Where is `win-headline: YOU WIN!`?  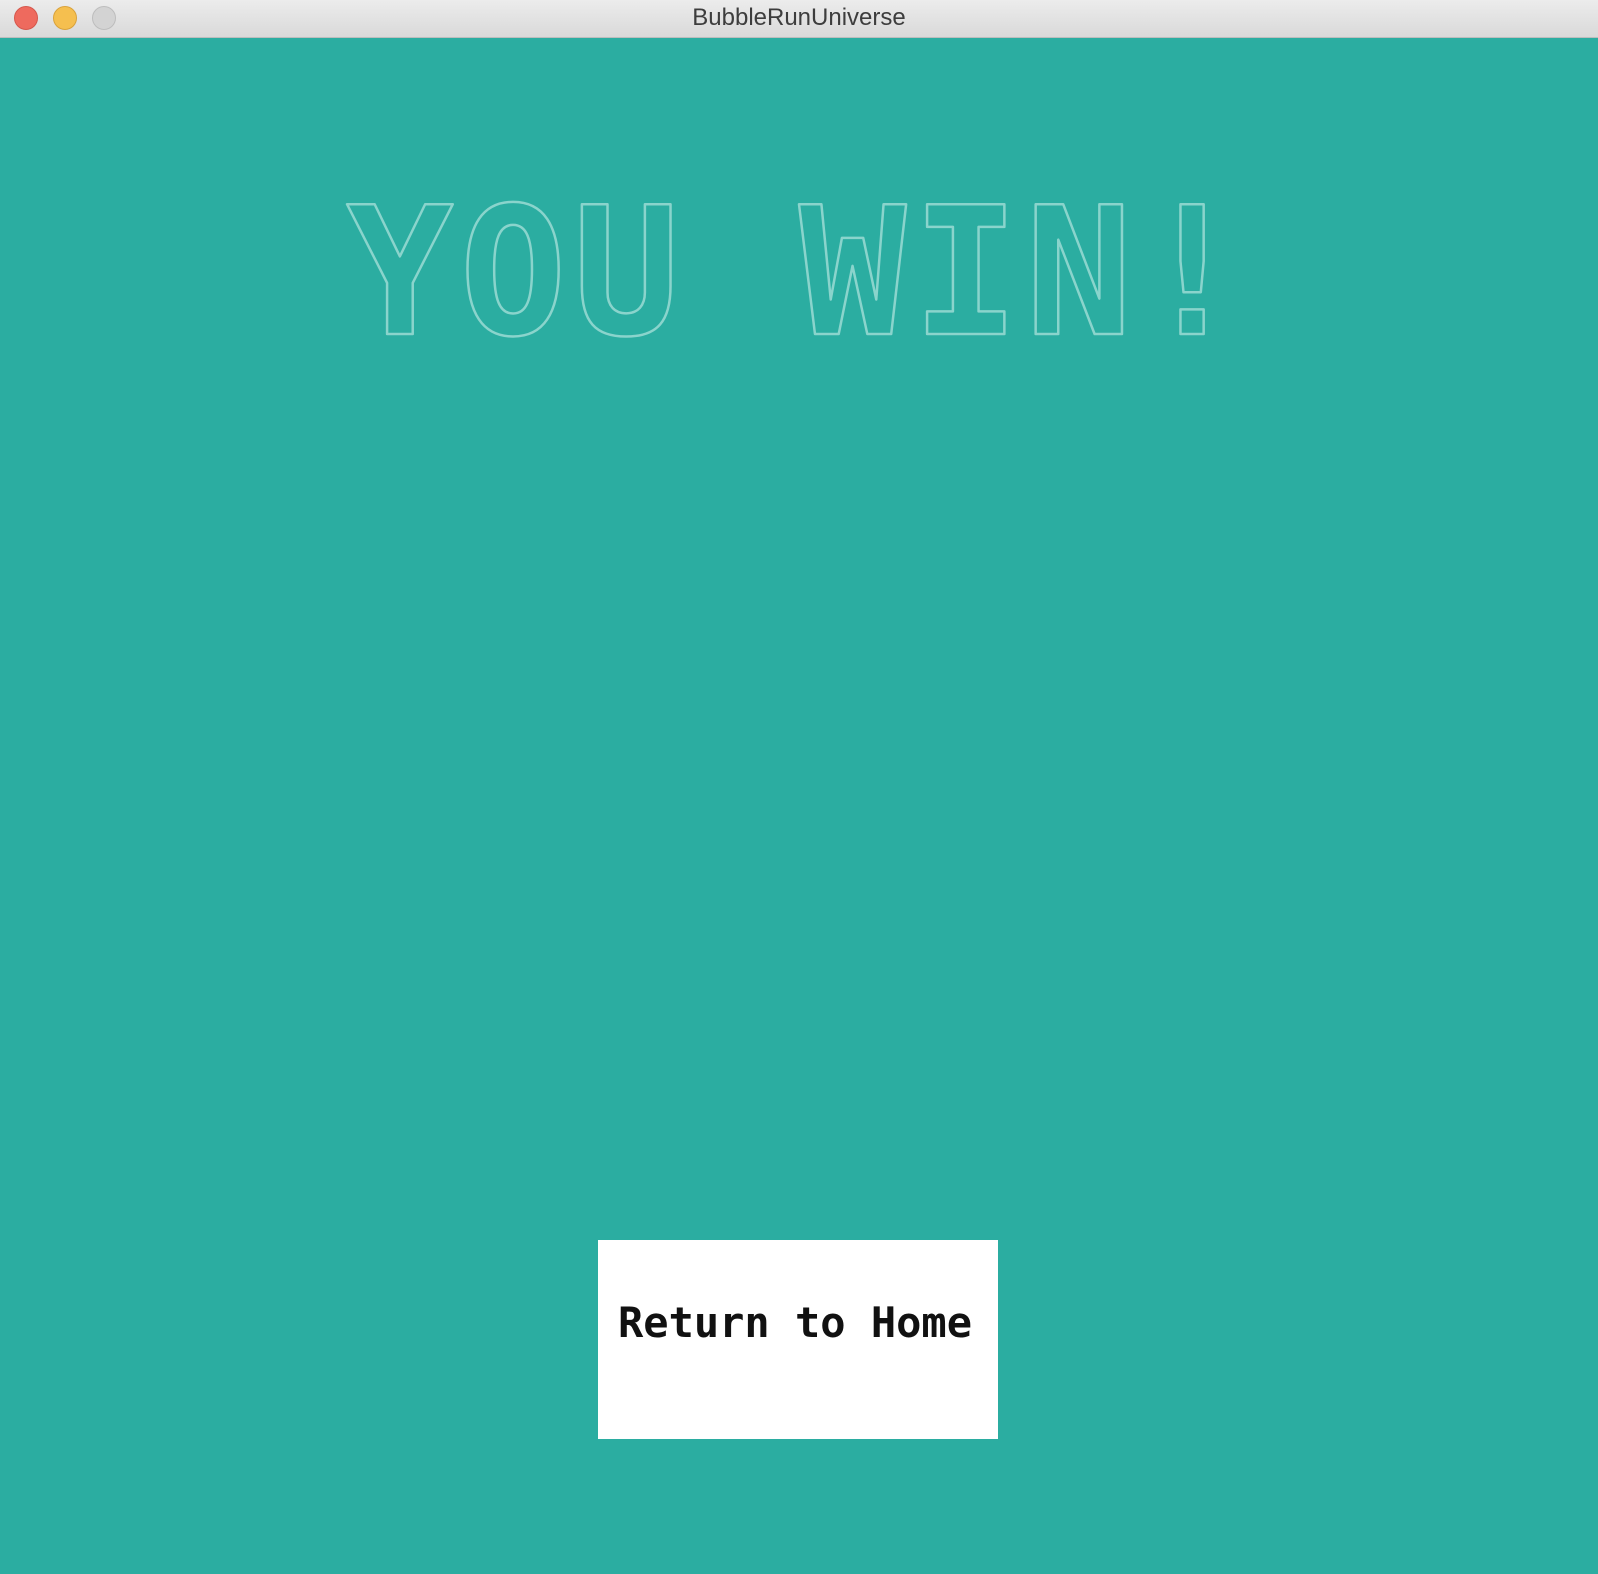
win-headline: YOU WIN! is located at coordinates (799, 264).